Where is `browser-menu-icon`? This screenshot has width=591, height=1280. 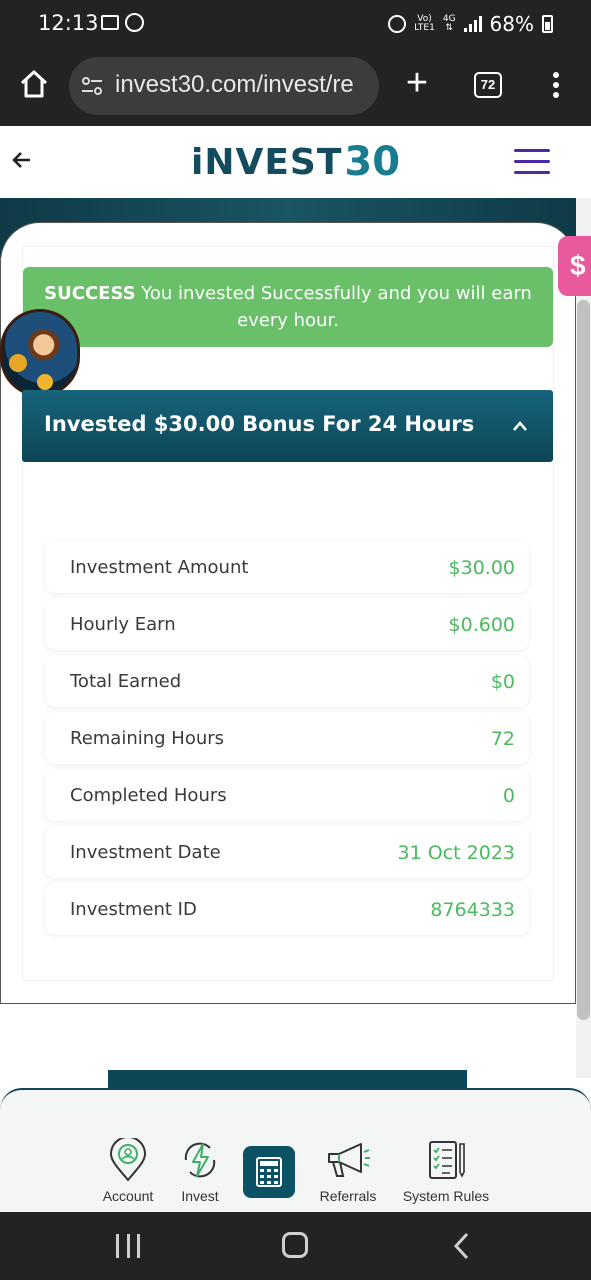 browser-menu-icon is located at coordinates (556, 86).